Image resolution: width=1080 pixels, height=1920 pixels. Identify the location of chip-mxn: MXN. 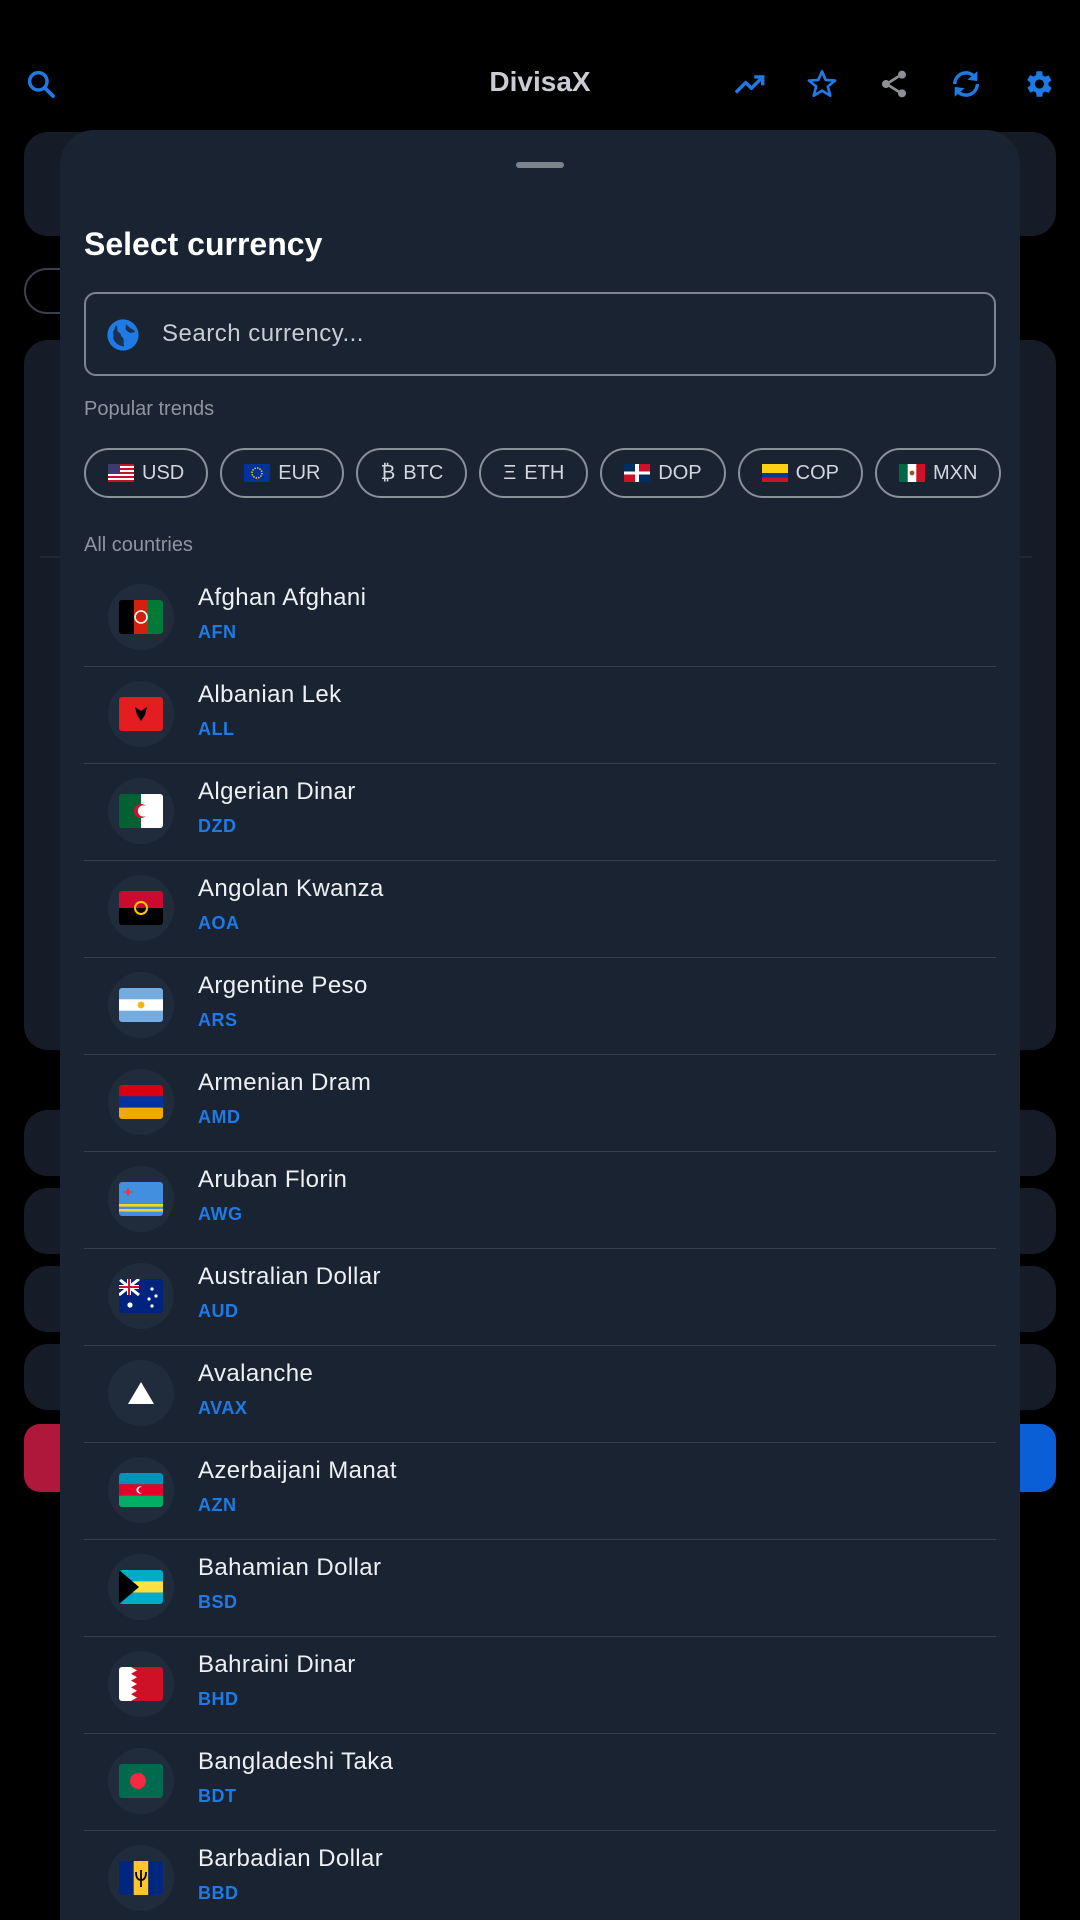
(938, 473).